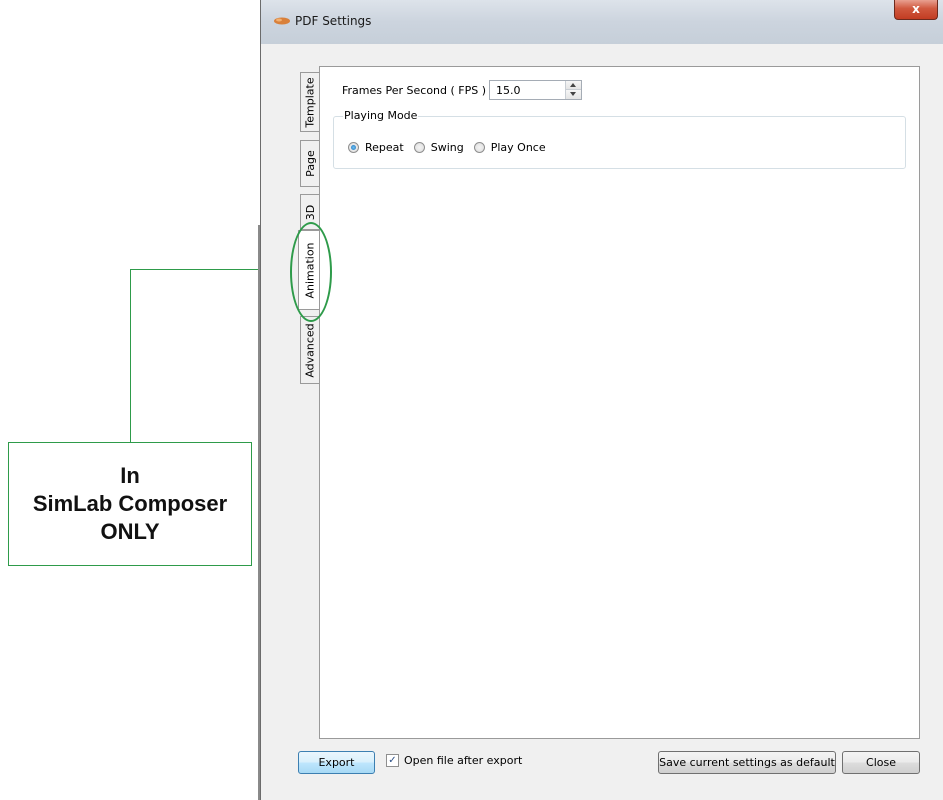 This screenshot has height=800, width=943. What do you see at coordinates (130, 356) in the screenshot?
I see `callout-connector-vertical` at bounding box center [130, 356].